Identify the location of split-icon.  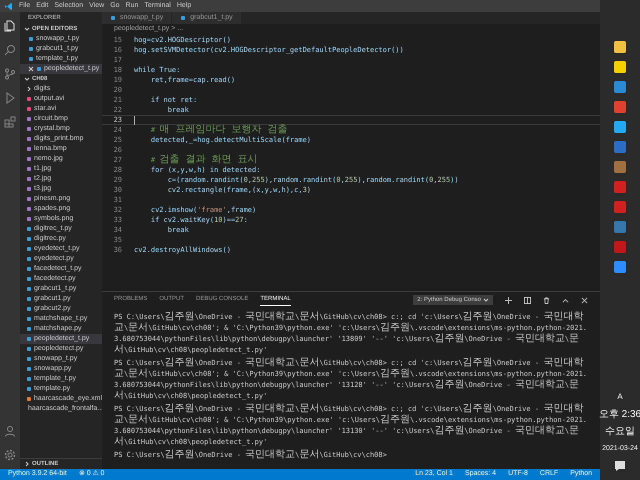
(527, 300).